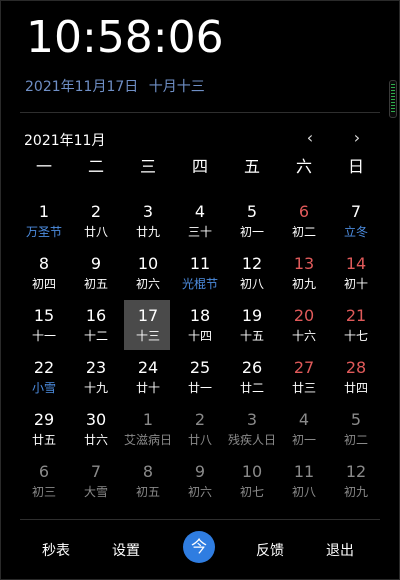 Image resolution: width=400 pixels, height=580 pixels. Describe the element at coordinates (252, 224) in the screenshot. I see `day-cell: 5 初一` at that location.